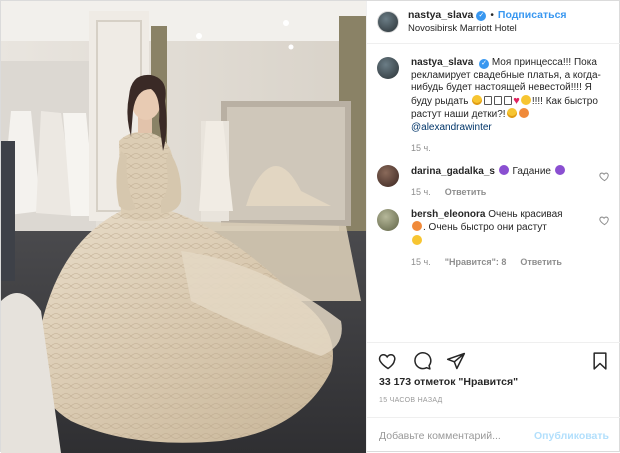  I want to click on pleading-emoji-icon, so click(417, 239).